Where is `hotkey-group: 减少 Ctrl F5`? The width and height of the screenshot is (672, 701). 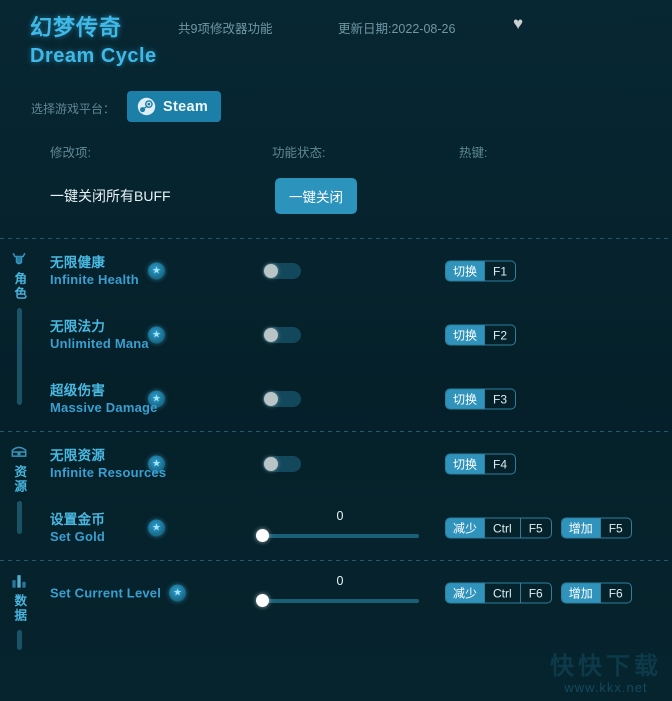
hotkey-group: 减少 Ctrl F5 is located at coordinates (498, 528).